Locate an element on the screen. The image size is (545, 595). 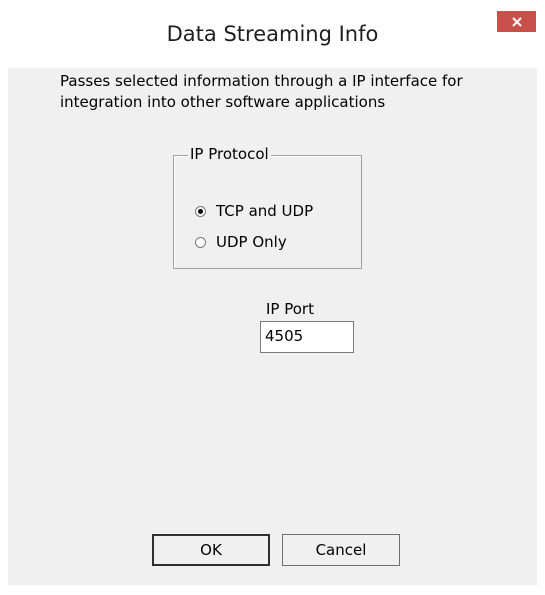
ip-protocol-legend: IP Protocol is located at coordinates (229, 154).